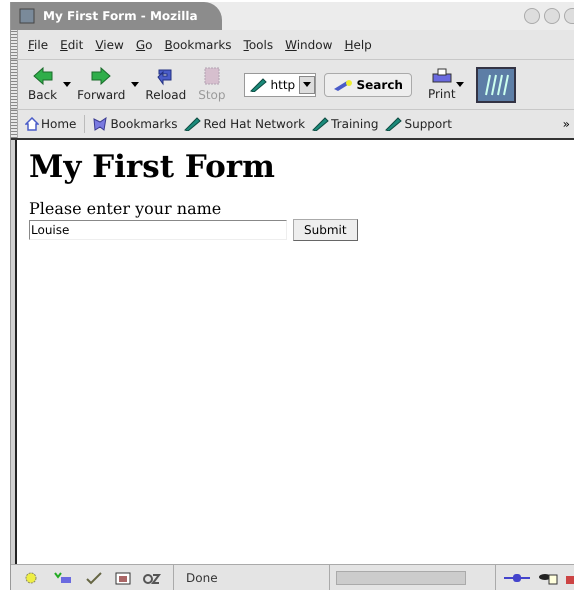 The height and width of the screenshot is (592, 574). I want to click on plug-icon, so click(517, 577).